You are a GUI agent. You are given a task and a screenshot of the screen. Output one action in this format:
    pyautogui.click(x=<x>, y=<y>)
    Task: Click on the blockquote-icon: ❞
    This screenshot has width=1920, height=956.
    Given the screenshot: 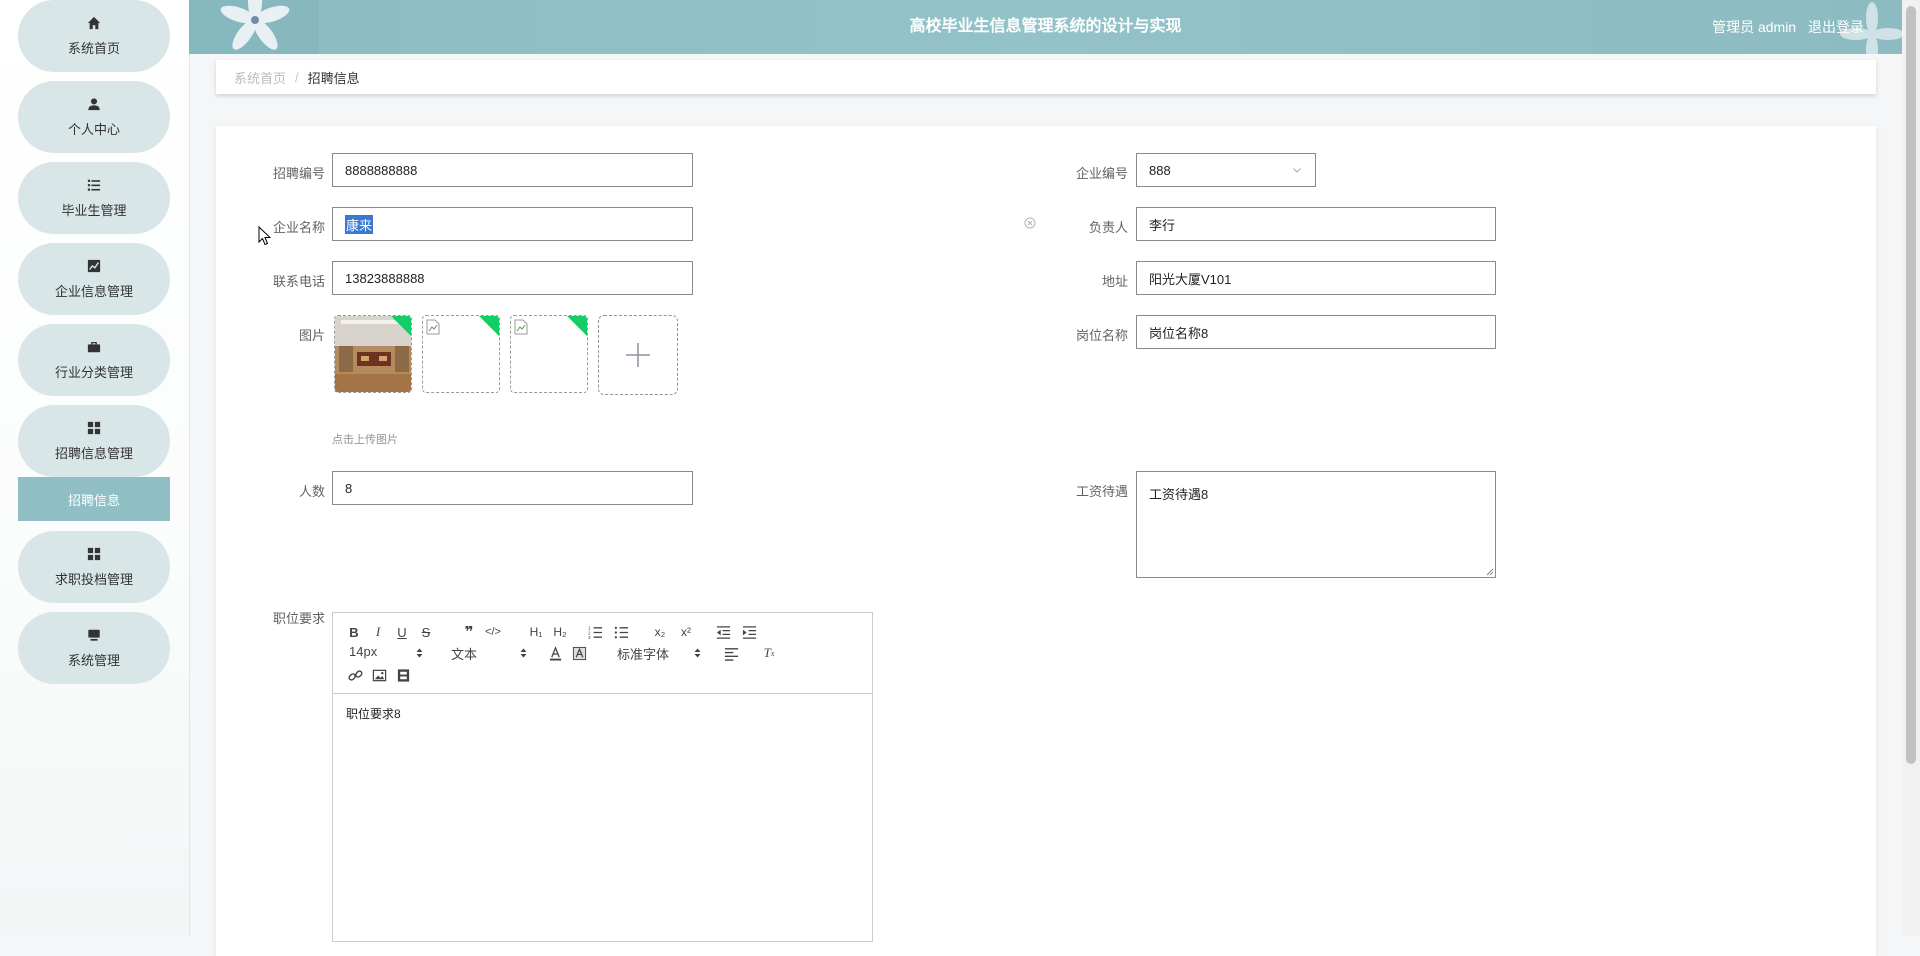 What is the action you would take?
    pyautogui.click(x=469, y=632)
    